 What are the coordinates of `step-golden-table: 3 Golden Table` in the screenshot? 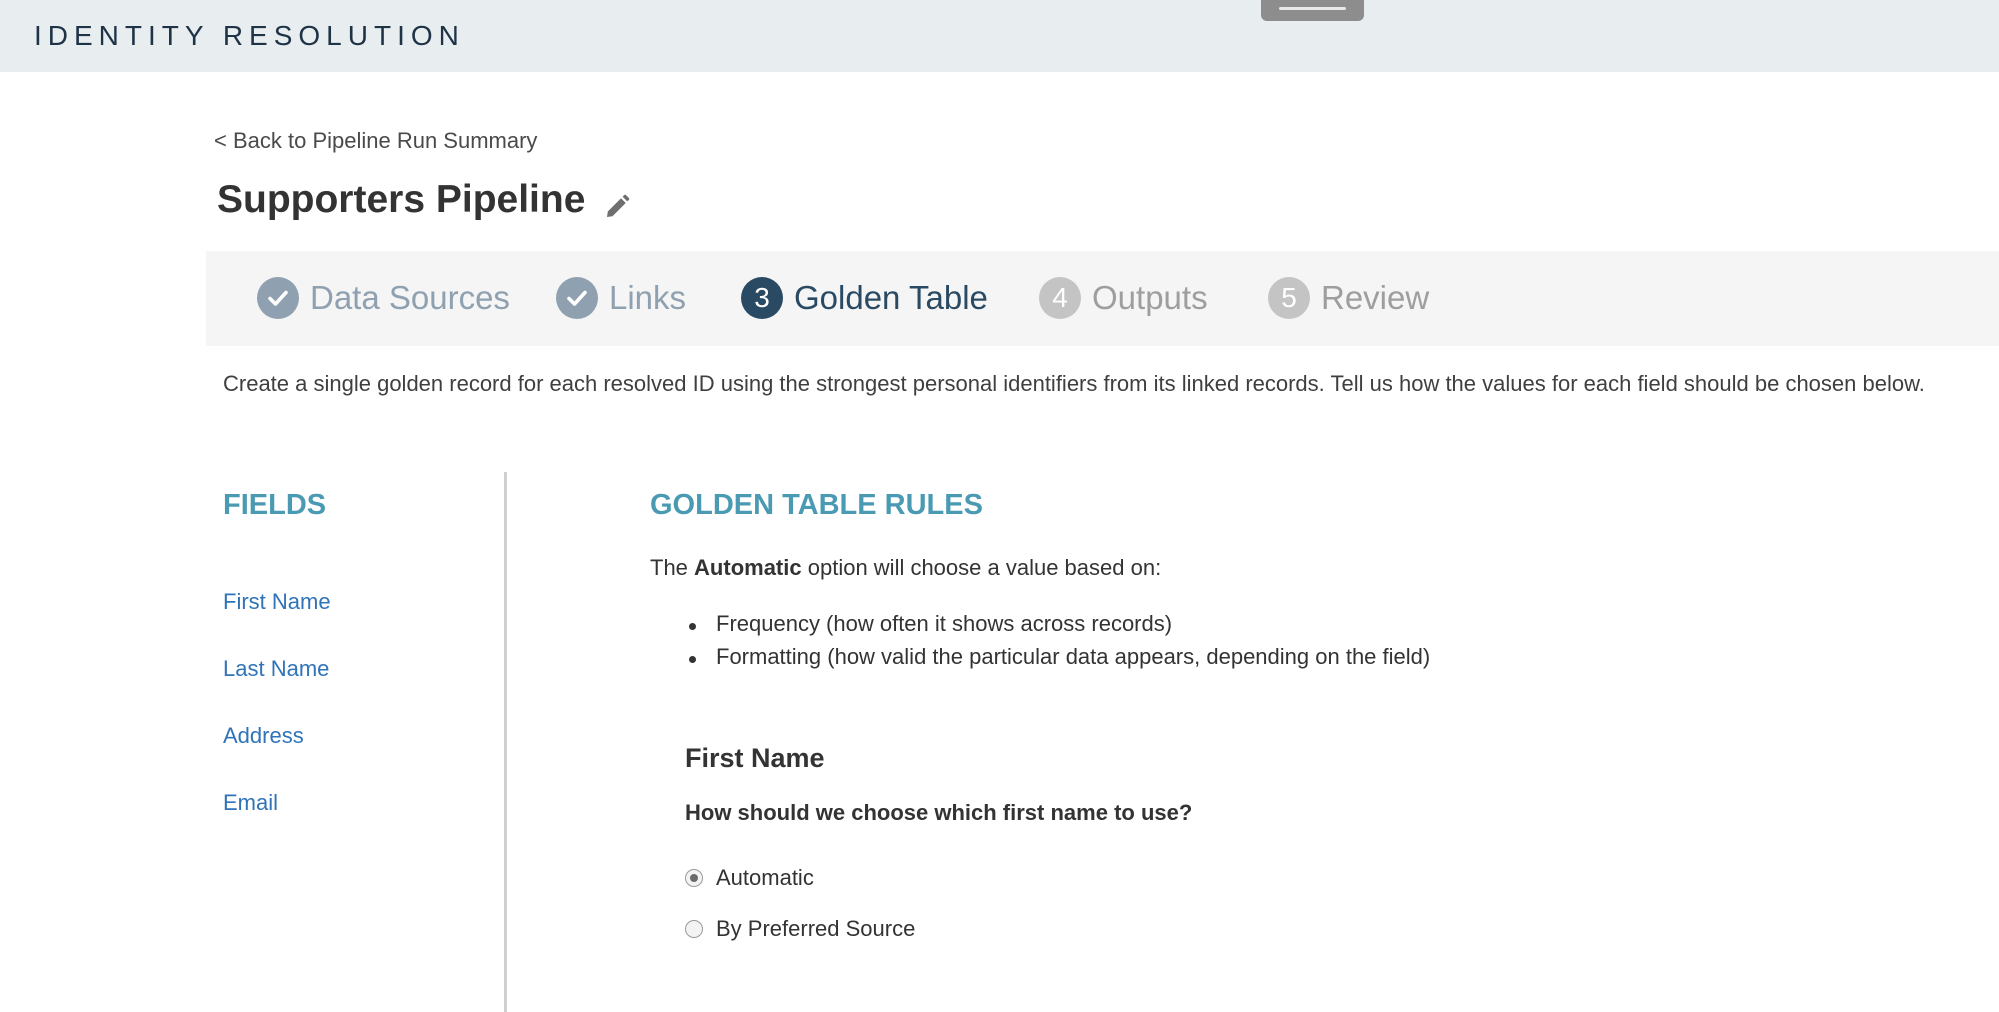 It's located at (864, 298).